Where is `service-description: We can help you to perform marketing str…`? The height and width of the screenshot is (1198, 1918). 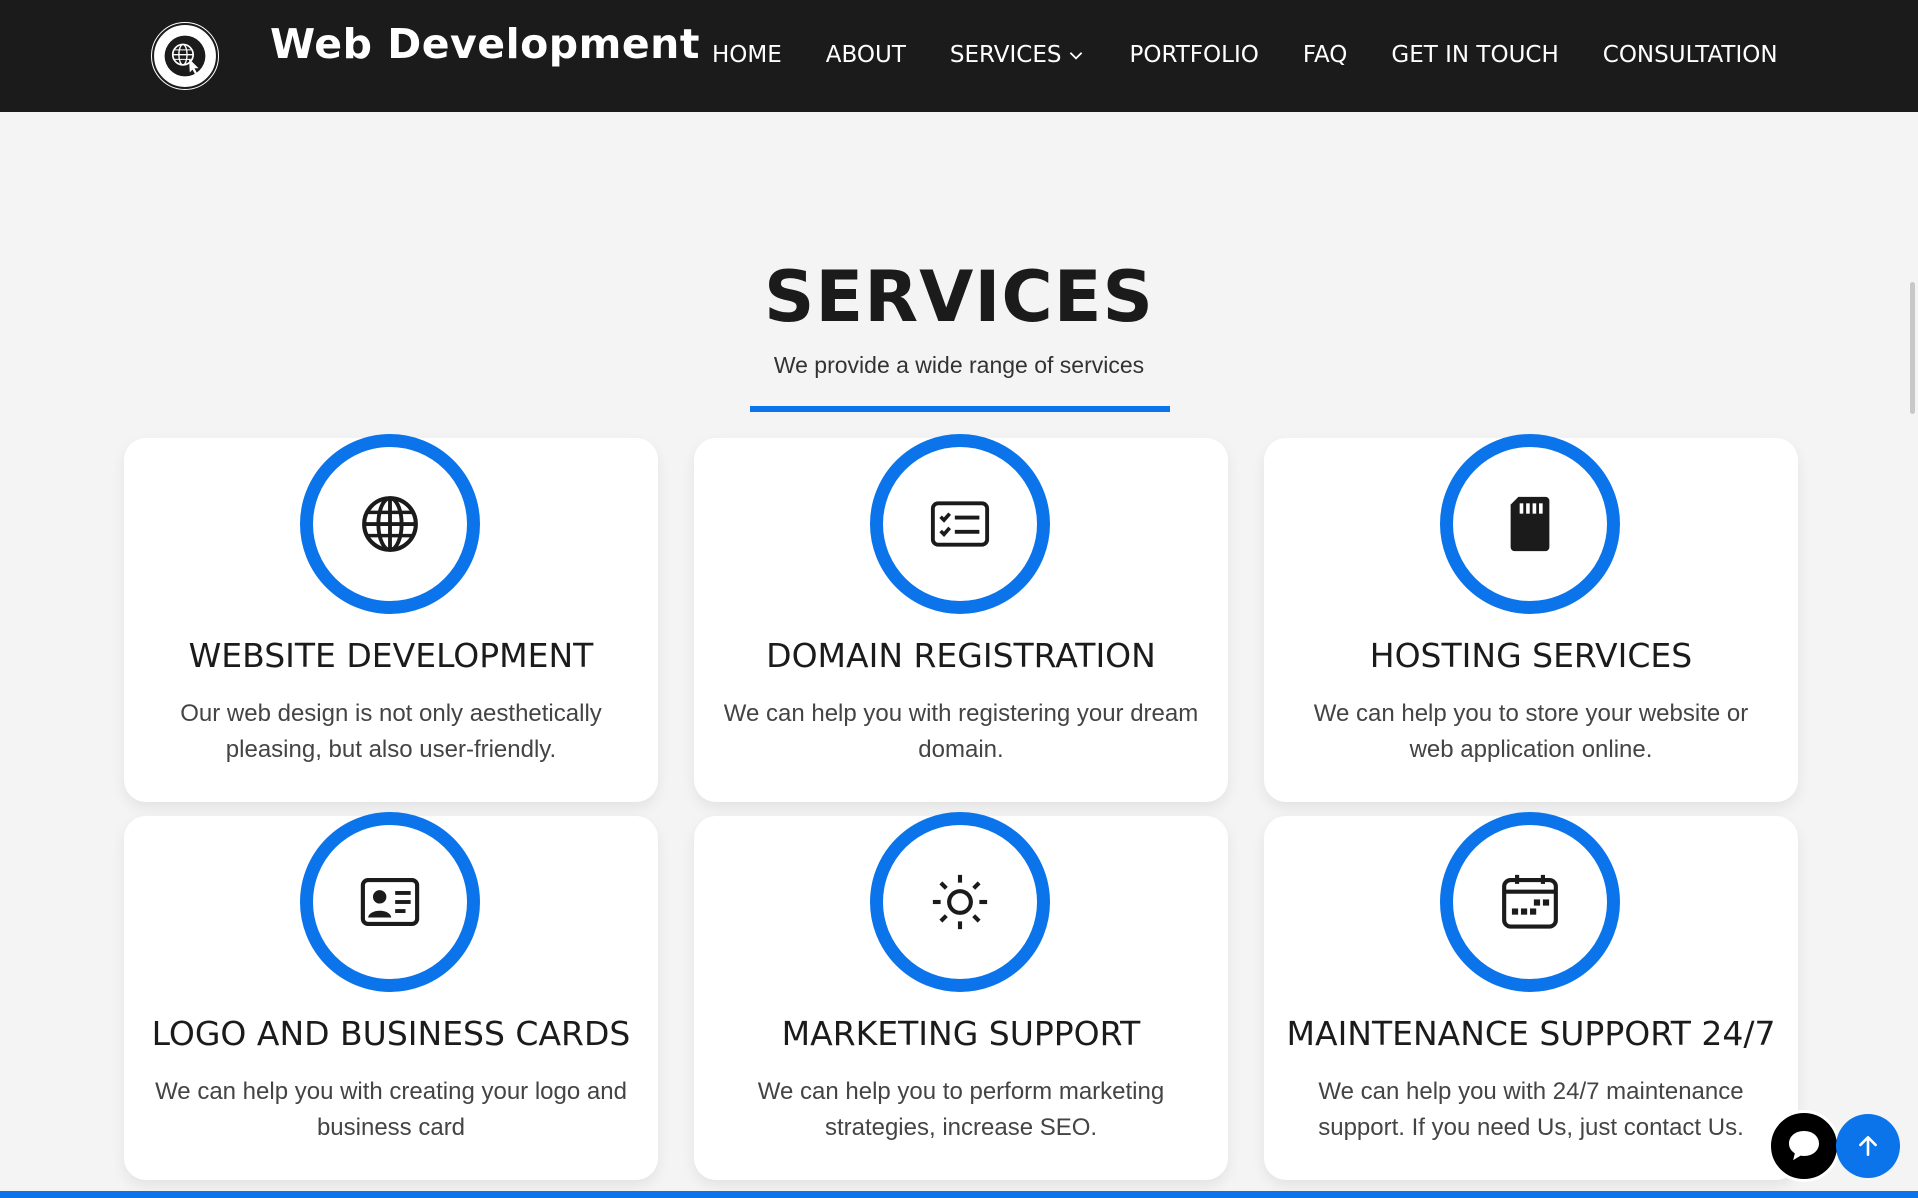 service-description: We can help you to perform marketing str… is located at coordinates (961, 1109).